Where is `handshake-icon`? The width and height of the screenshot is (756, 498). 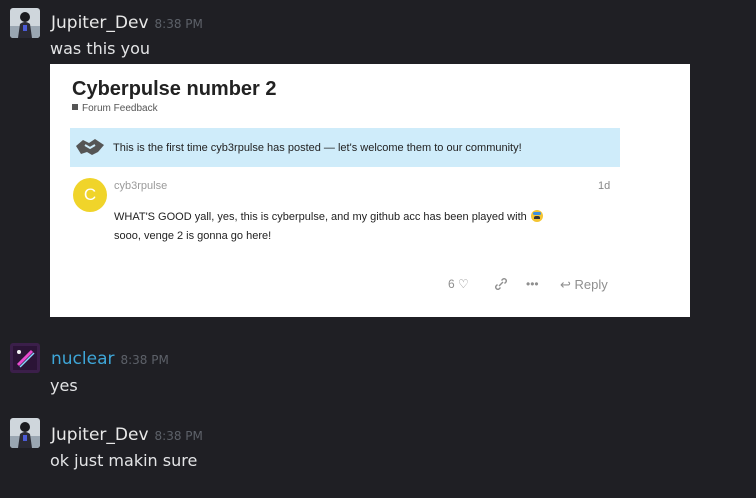
handshake-icon is located at coordinates (90, 147).